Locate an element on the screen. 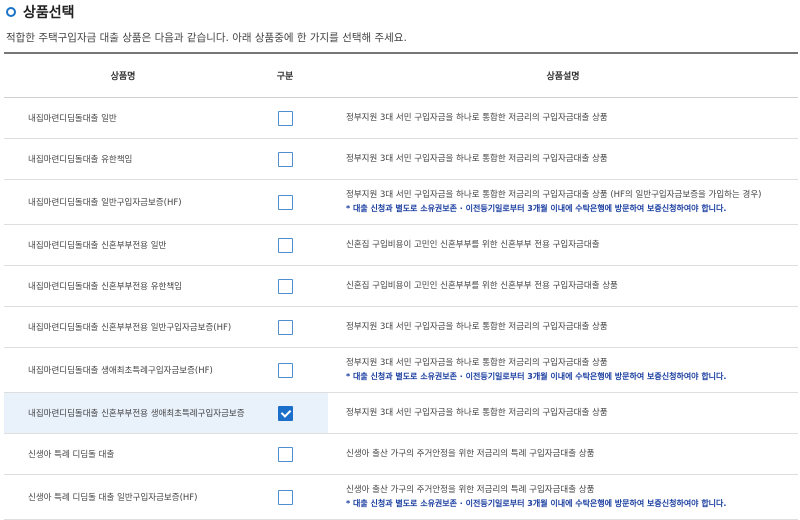  column-header-description: 상품설명 is located at coordinates (563, 75).